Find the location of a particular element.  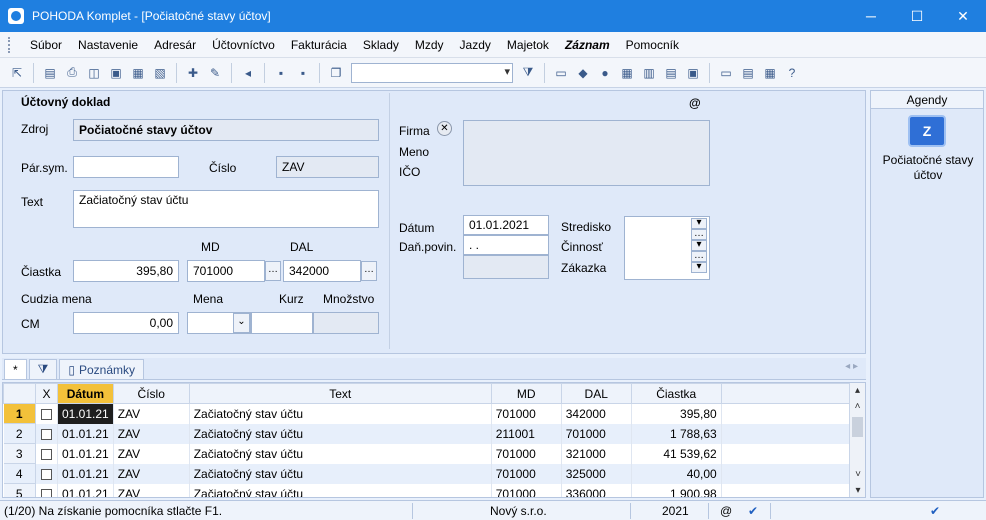

grid-header-dal: DAL is located at coordinates (596, 393).